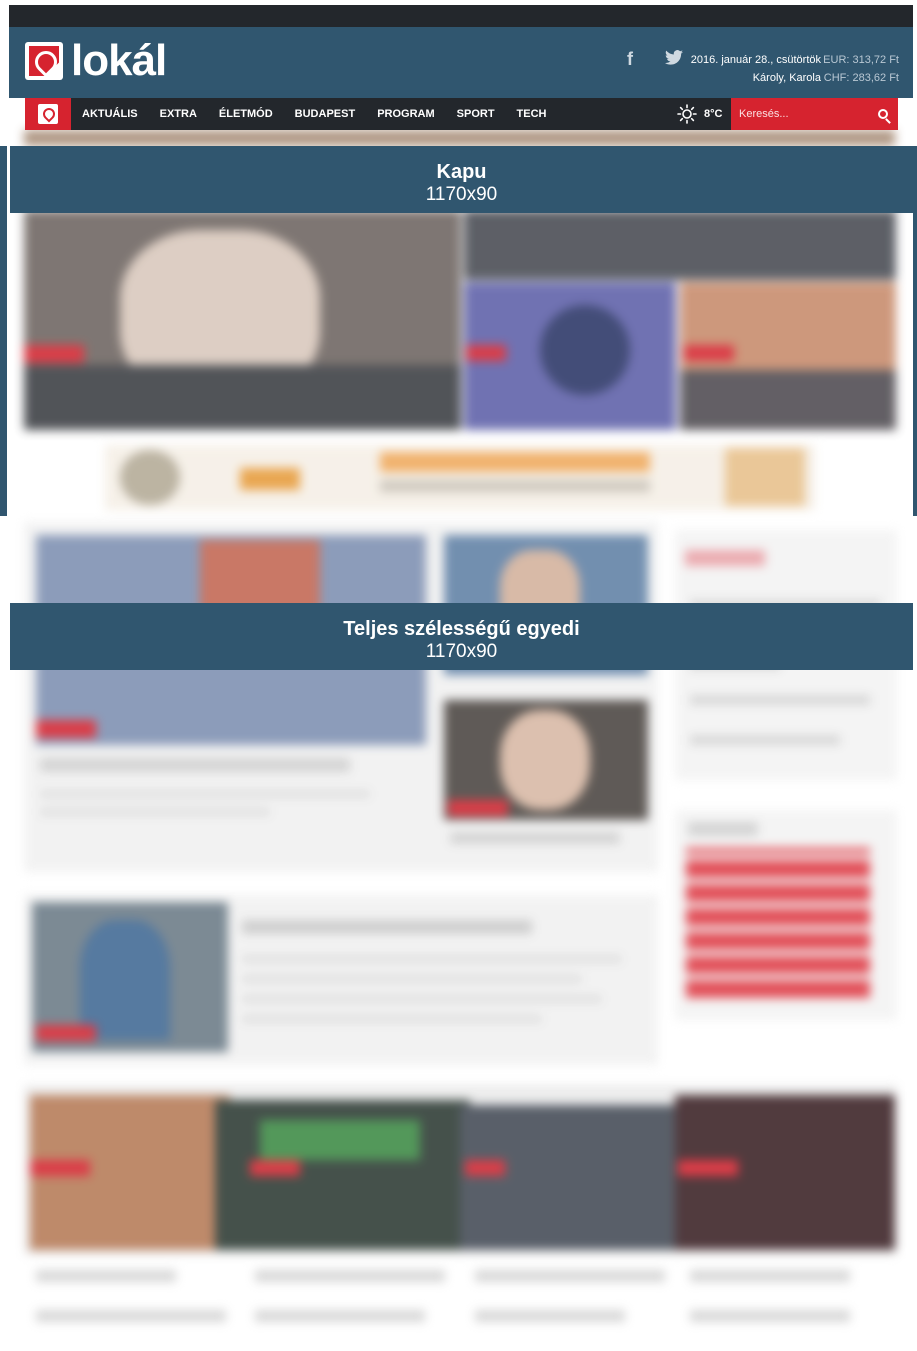 This screenshot has height=1351, width=917. What do you see at coordinates (405, 114) in the screenshot?
I see `nav-item-program: PROGRAM` at bounding box center [405, 114].